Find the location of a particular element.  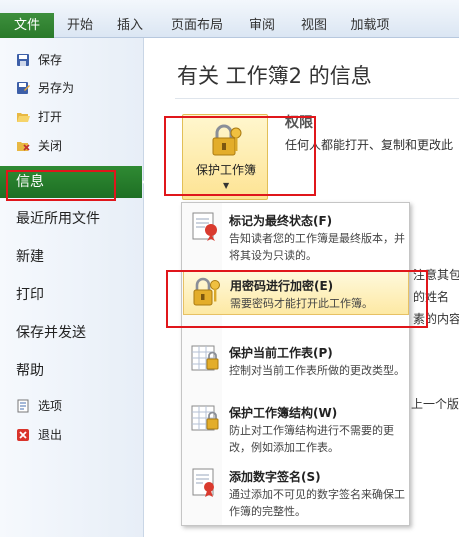

protect-structure-icon is located at coordinates (205, 418).